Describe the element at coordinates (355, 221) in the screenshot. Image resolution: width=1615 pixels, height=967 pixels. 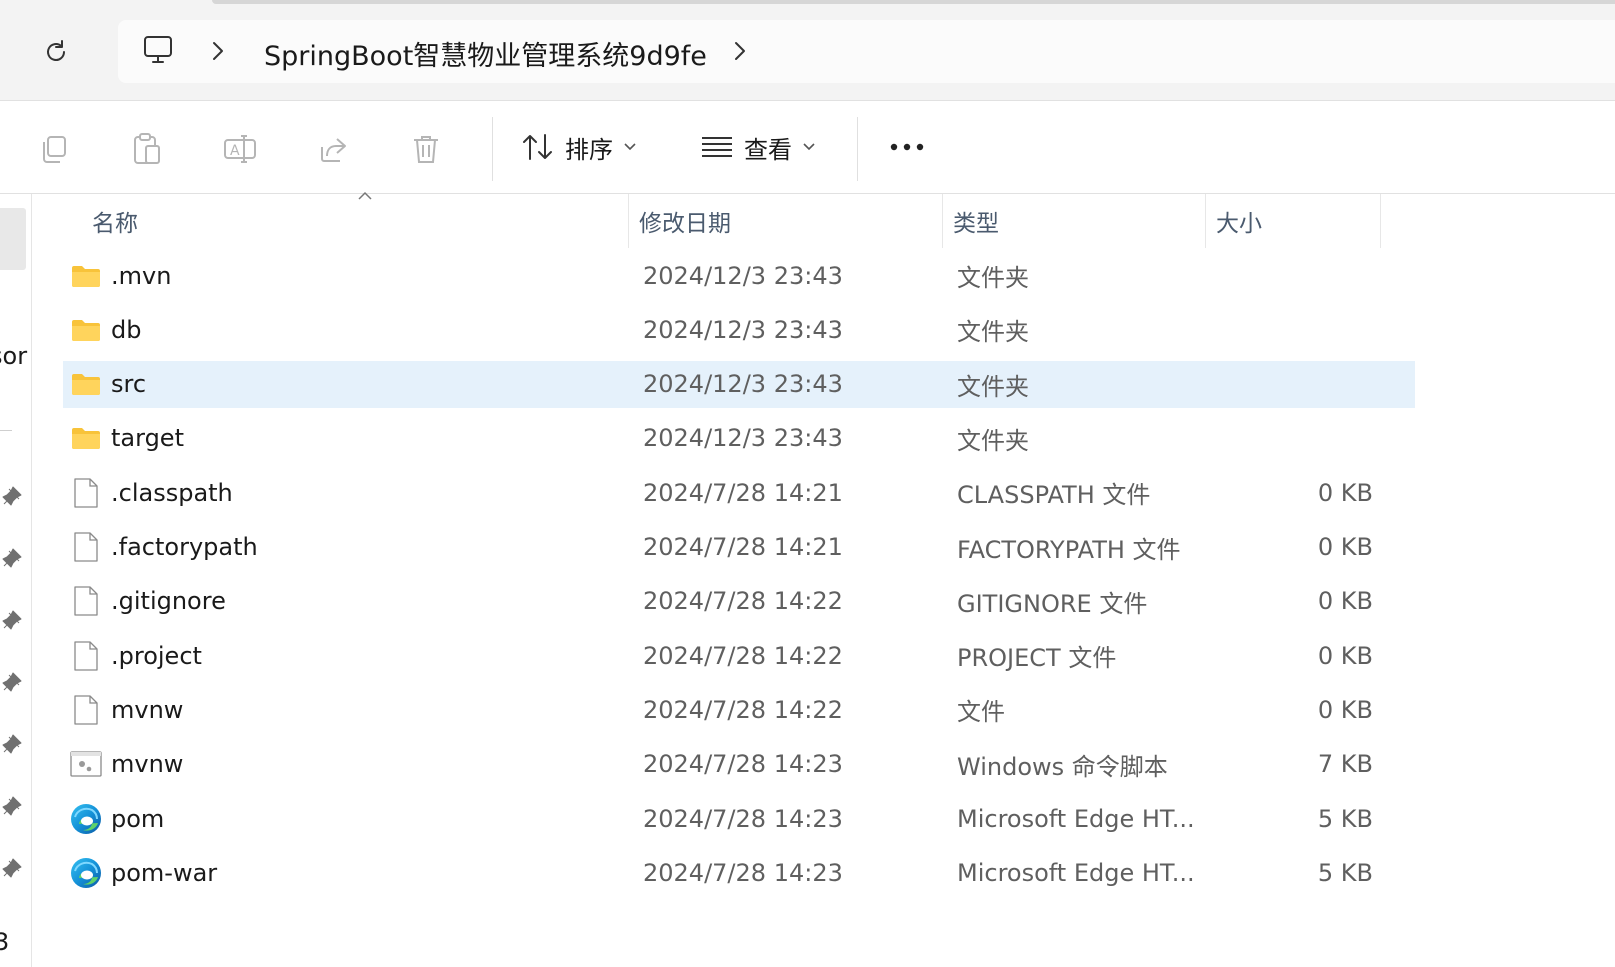
I see `column-header-name: 名称` at that location.